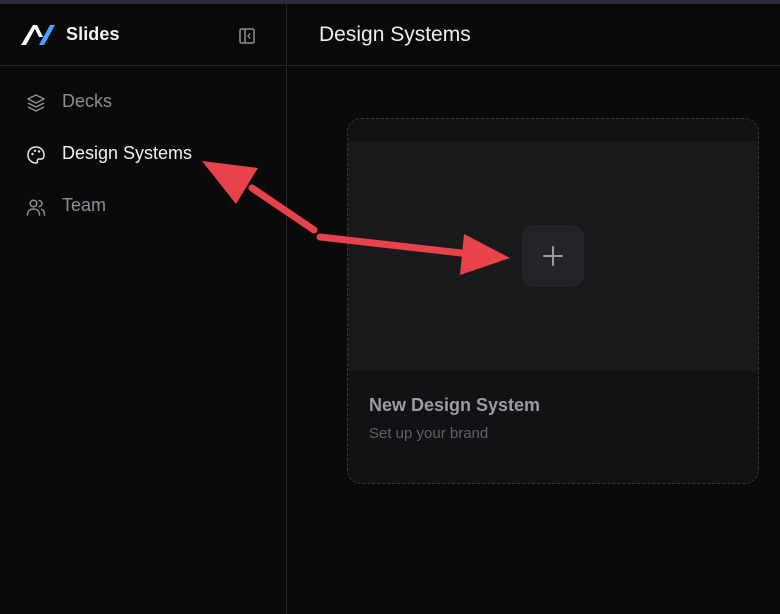 The height and width of the screenshot is (614, 780). What do you see at coordinates (84, 205) in the screenshot?
I see `sidebar-item-label: Team` at bounding box center [84, 205].